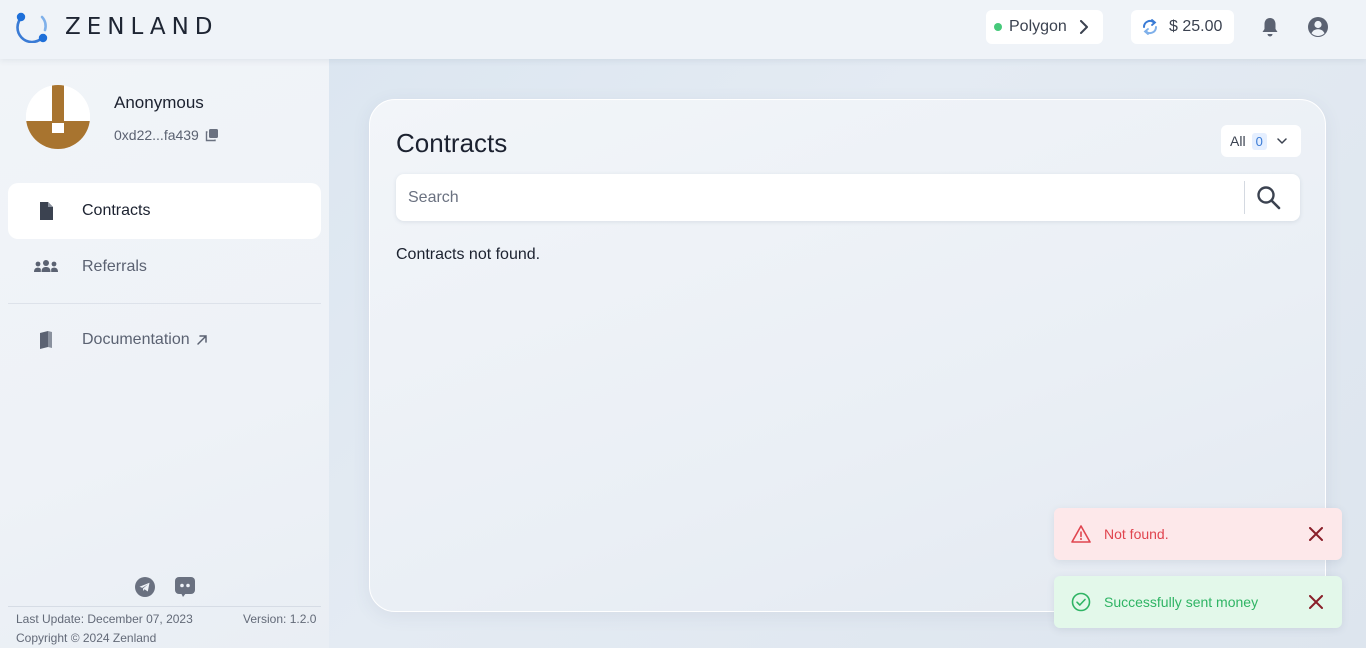 The width and height of the screenshot is (1366, 648). I want to click on toast-success: Successfully sent money, so click(1198, 602).